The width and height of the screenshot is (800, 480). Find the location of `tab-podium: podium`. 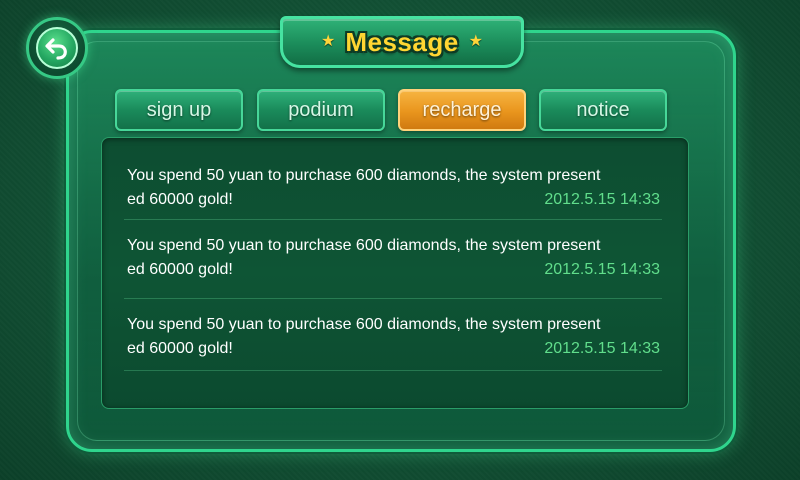

tab-podium: podium is located at coordinates (321, 110).